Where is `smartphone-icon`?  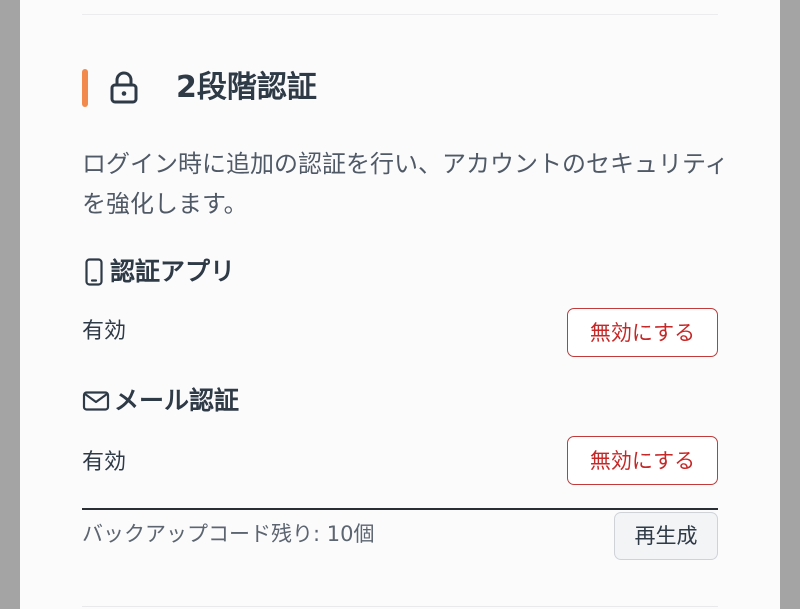 smartphone-icon is located at coordinates (94, 272).